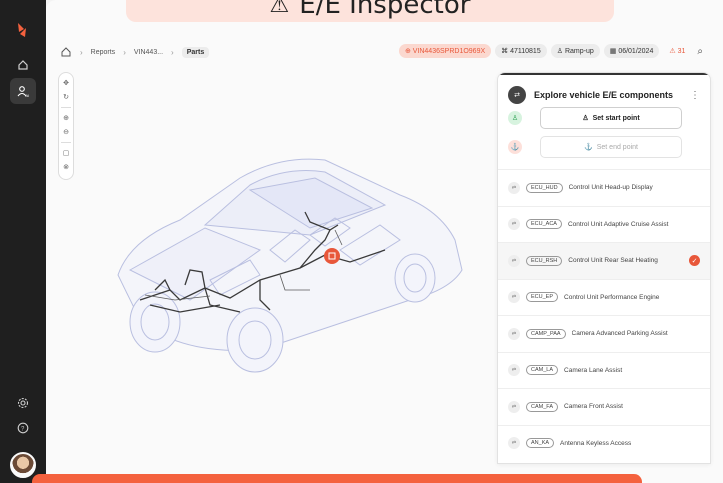 The height and width of the screenshot is (483, 723). I want to click on logo-icon, so click(22, 30).